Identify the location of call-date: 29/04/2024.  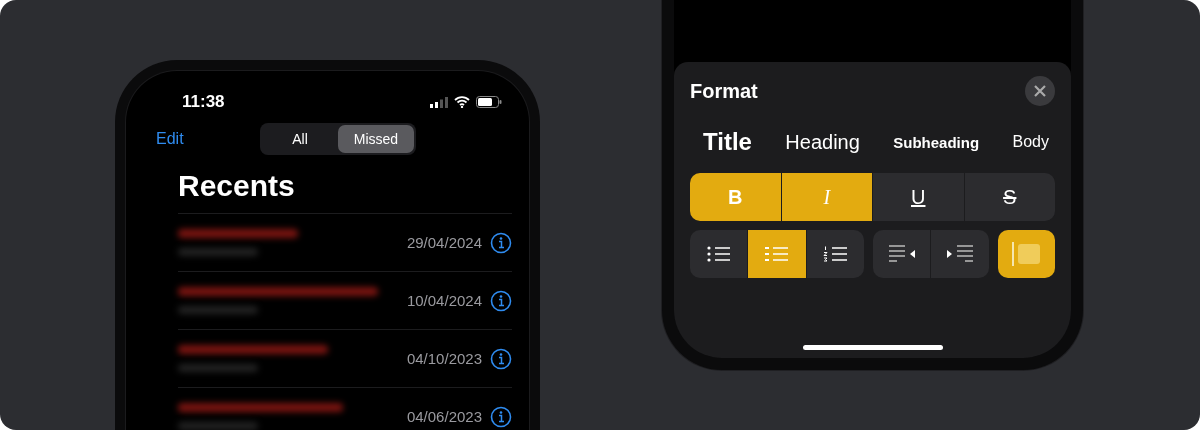
(444, 242).